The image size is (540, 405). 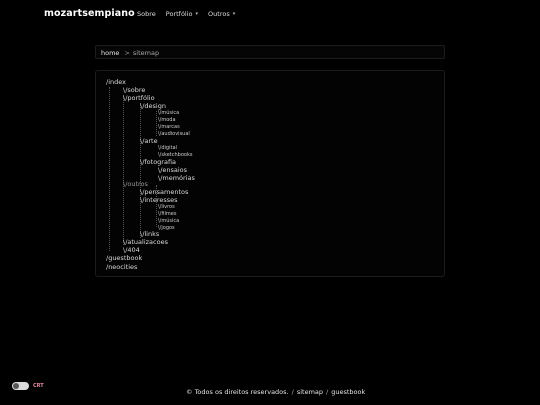 I want to click on nav-outros: Outros ▾, so click(x=221, y=14).